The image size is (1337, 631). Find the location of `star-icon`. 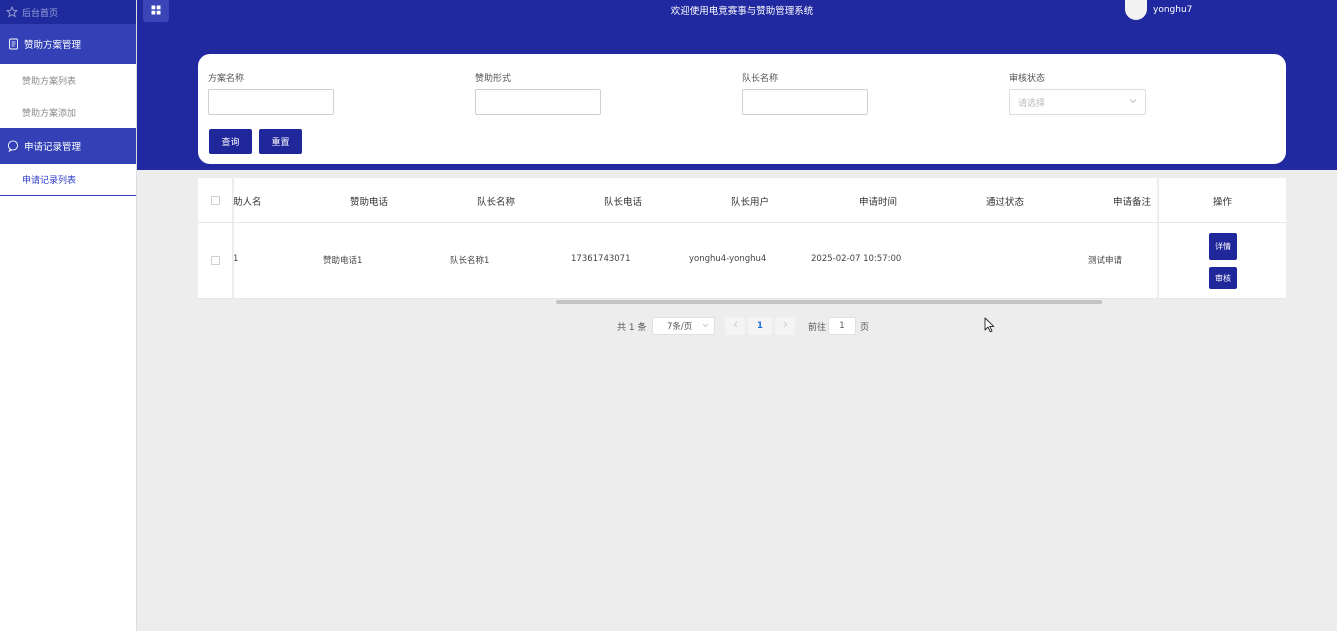

star-icon is located at coordinates (12, 12).